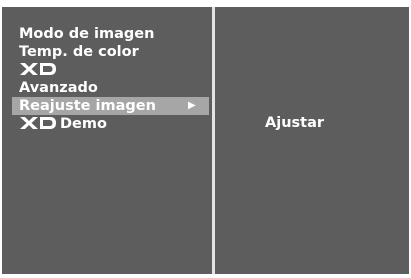 Image resolution: width=411 pixels, height=278 pixels. I want to click on menu-item-label: Demo, so click(83, 124).